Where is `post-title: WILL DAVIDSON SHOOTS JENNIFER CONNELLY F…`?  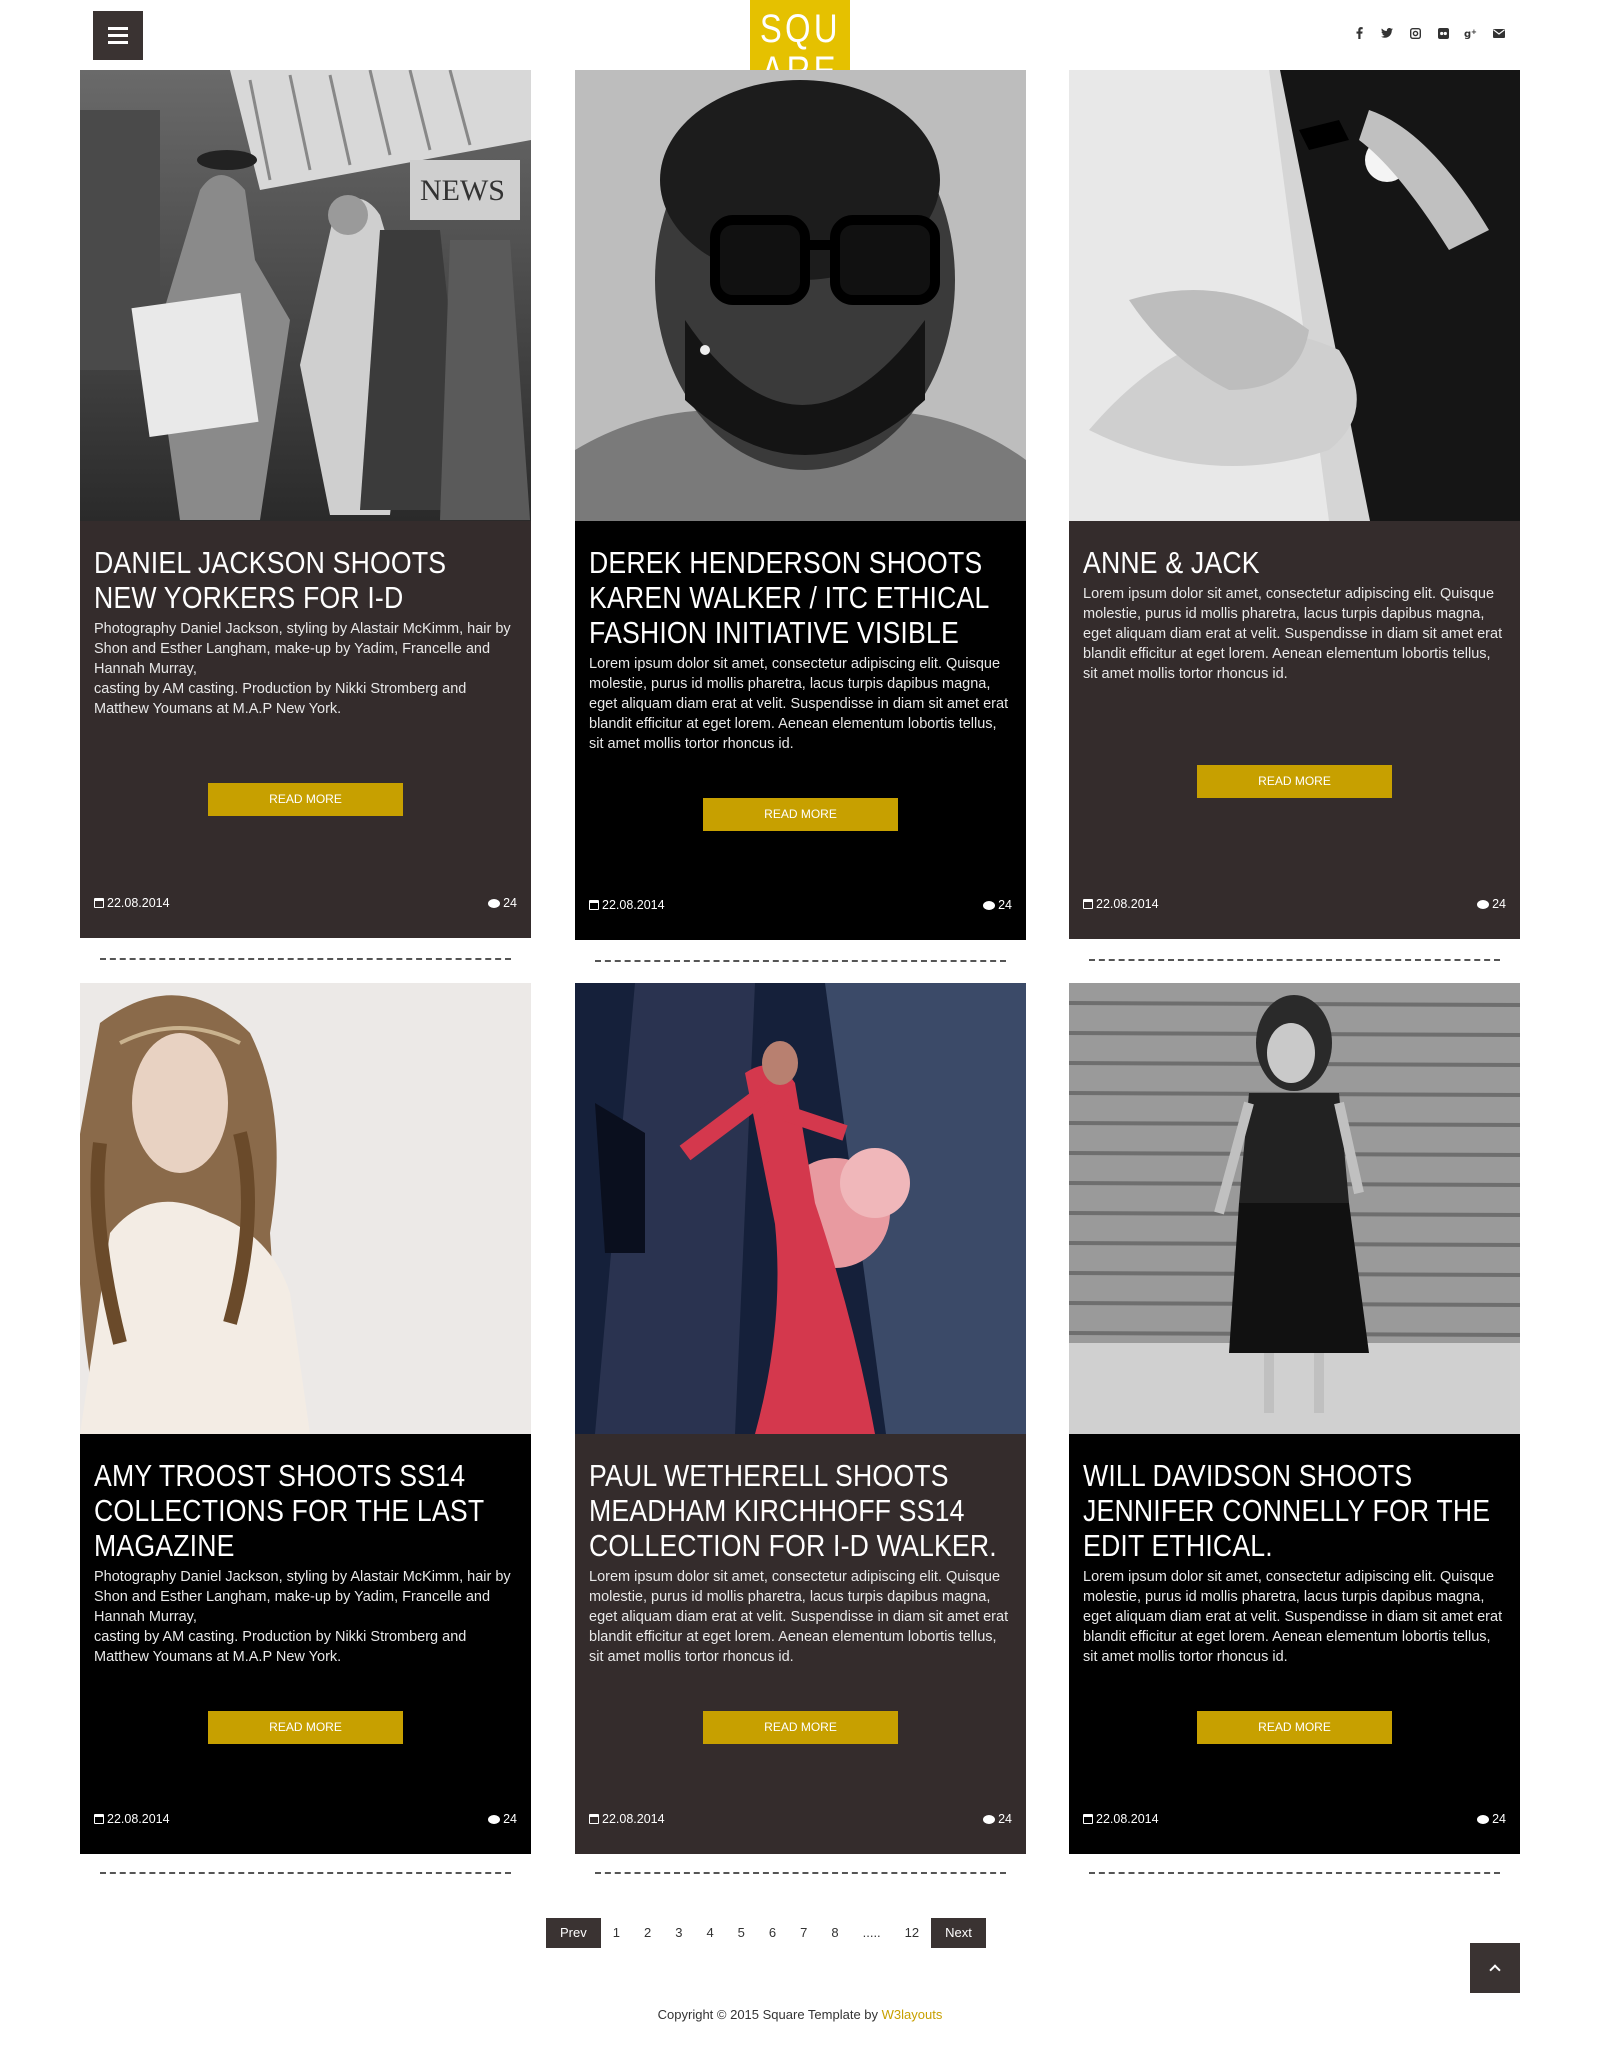 post-title: WILL DAVIDSON SHOOTS JENNIFER CONNELLY F… is located at coordinates (1293, 1510).